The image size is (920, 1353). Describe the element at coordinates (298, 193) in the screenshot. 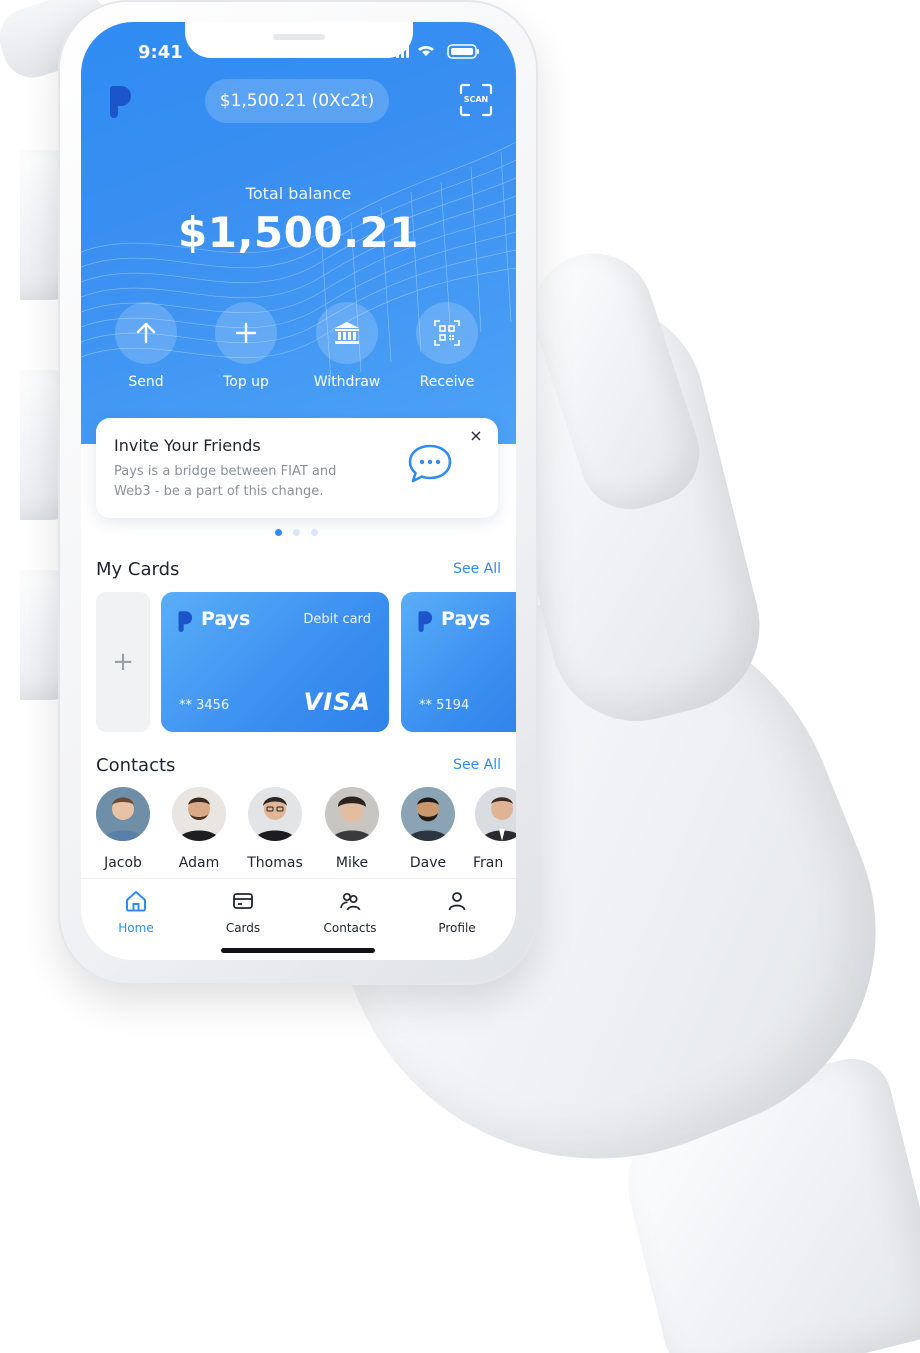

I see `total-balance-label: Total balance` at that location.